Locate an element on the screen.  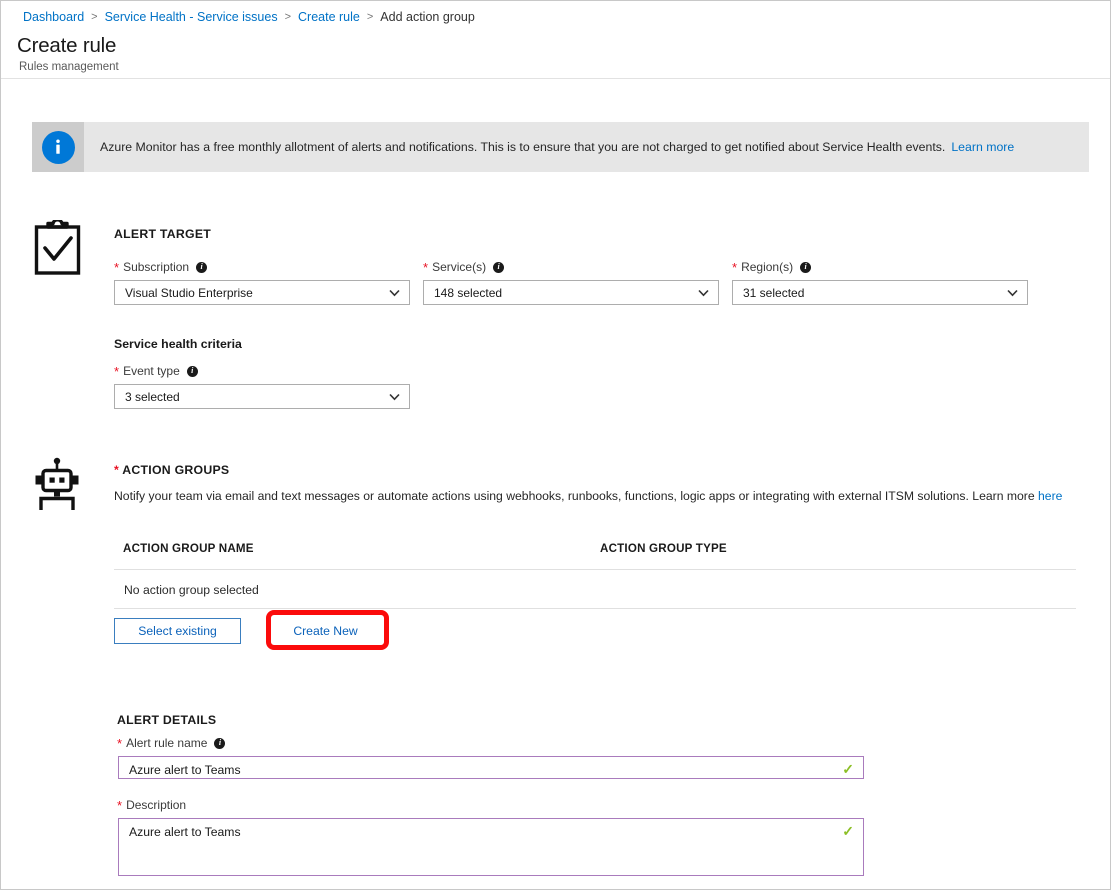
subscription-label-text: Subscription is located at coordinates (156, 267).